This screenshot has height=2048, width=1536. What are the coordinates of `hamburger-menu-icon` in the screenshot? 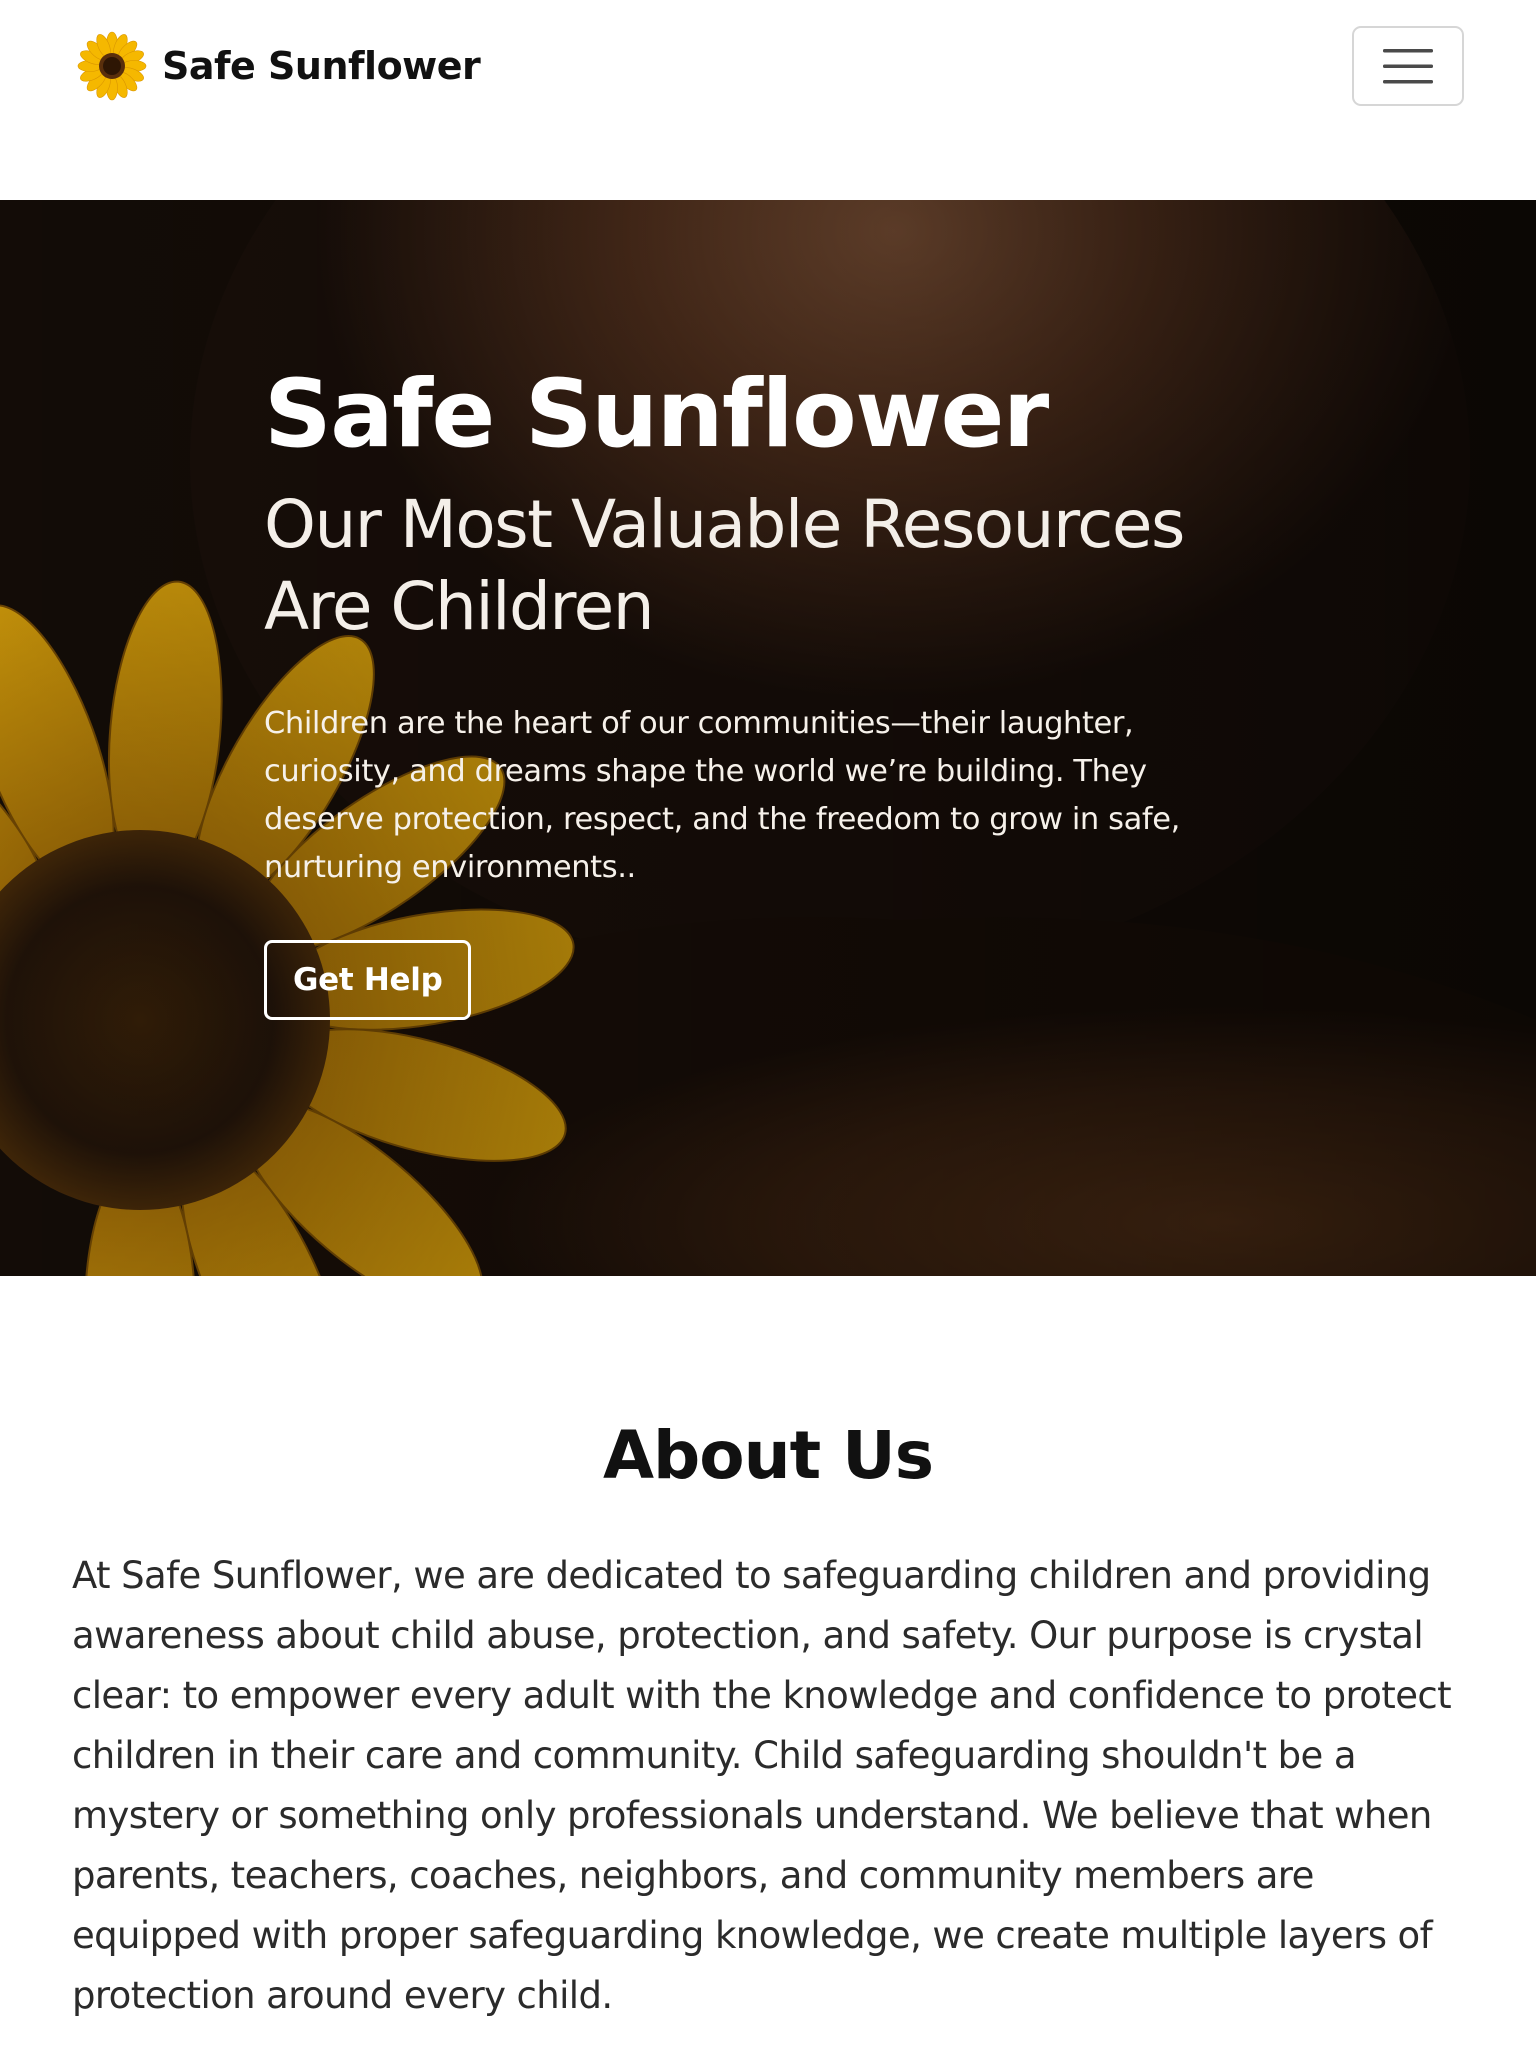 It's located at (1408, 66).